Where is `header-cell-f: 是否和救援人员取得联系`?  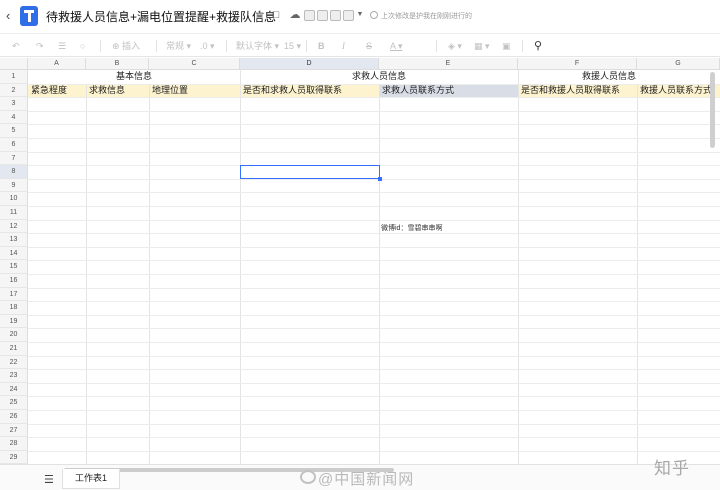 header-cell-f: 是否和救援人员取得联系 is located at coordinates (570, 91).